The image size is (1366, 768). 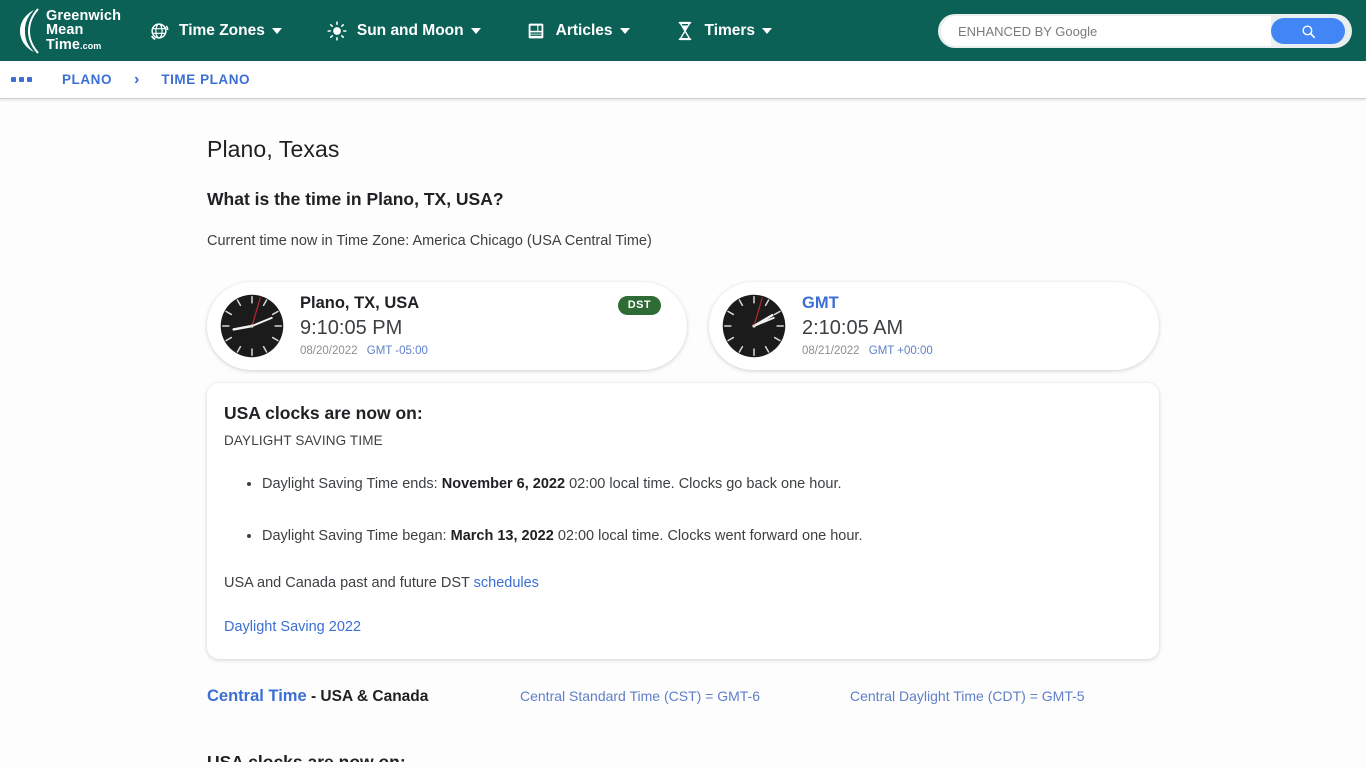 I want to click on dst-footer-text: USA and Canada past and future DST, so click(x=349, y=583).